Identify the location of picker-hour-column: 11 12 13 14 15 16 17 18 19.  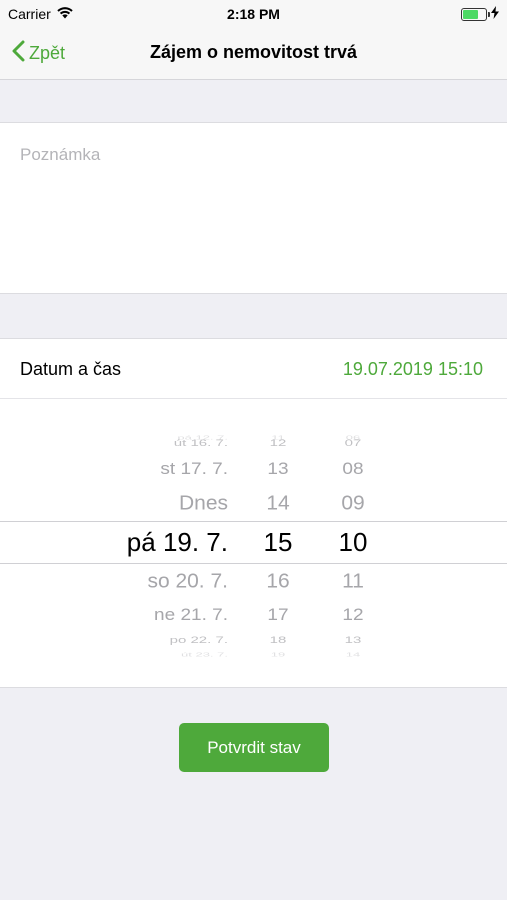
(278, 544).